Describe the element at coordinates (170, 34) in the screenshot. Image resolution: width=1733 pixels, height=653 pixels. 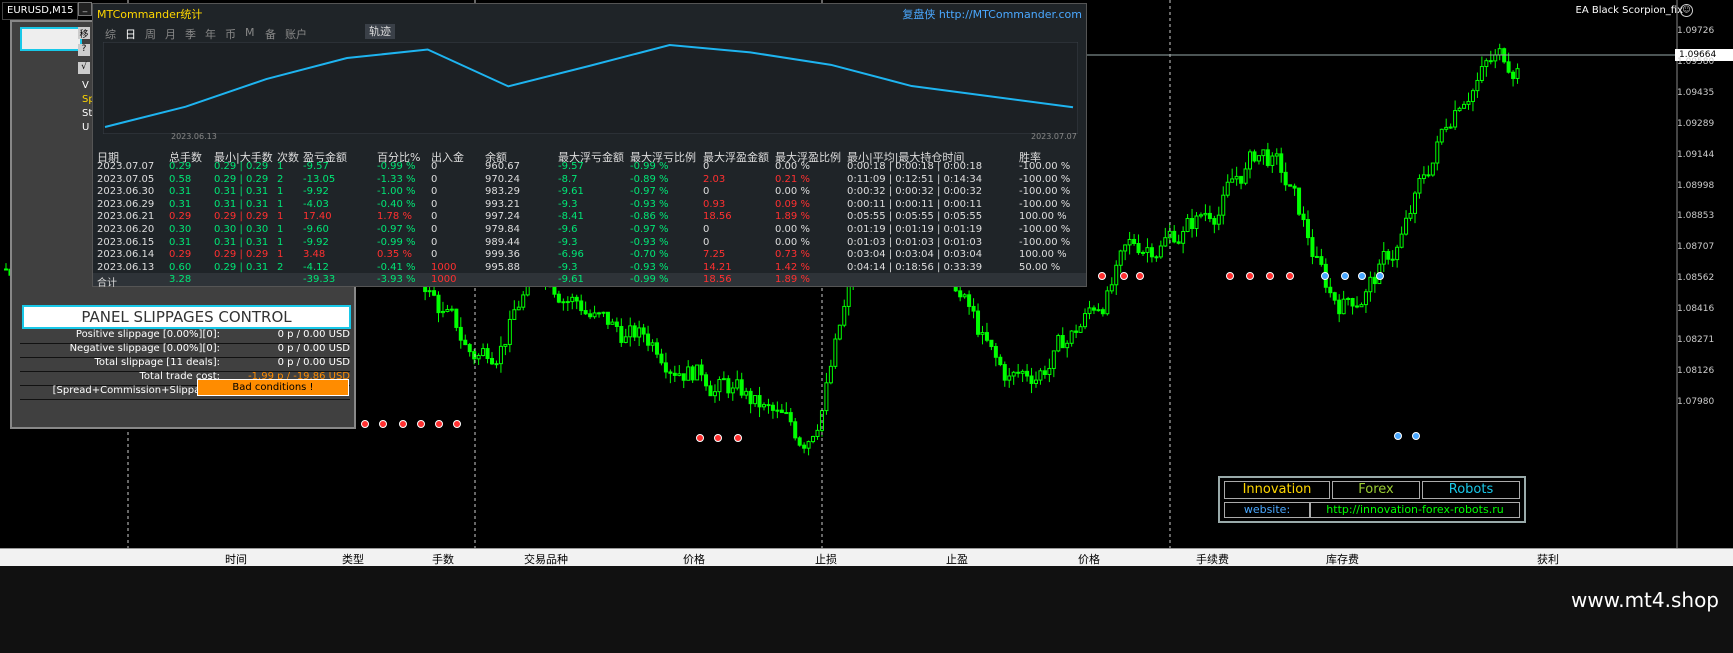
I see `tab-3: 月` at that location.